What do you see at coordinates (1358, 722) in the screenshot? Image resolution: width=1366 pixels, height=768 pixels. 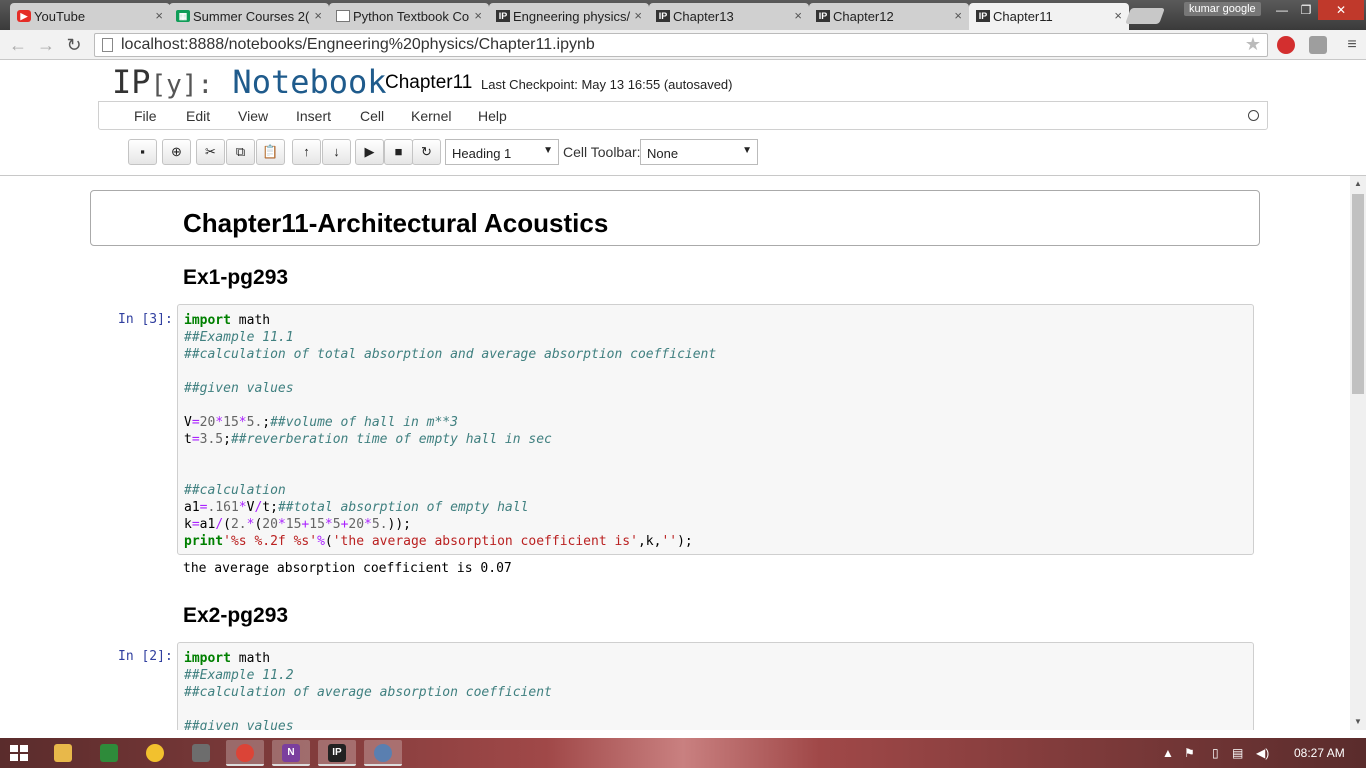 I see `scroll-down-icon: ▼` at bounding box center [1358, 722].